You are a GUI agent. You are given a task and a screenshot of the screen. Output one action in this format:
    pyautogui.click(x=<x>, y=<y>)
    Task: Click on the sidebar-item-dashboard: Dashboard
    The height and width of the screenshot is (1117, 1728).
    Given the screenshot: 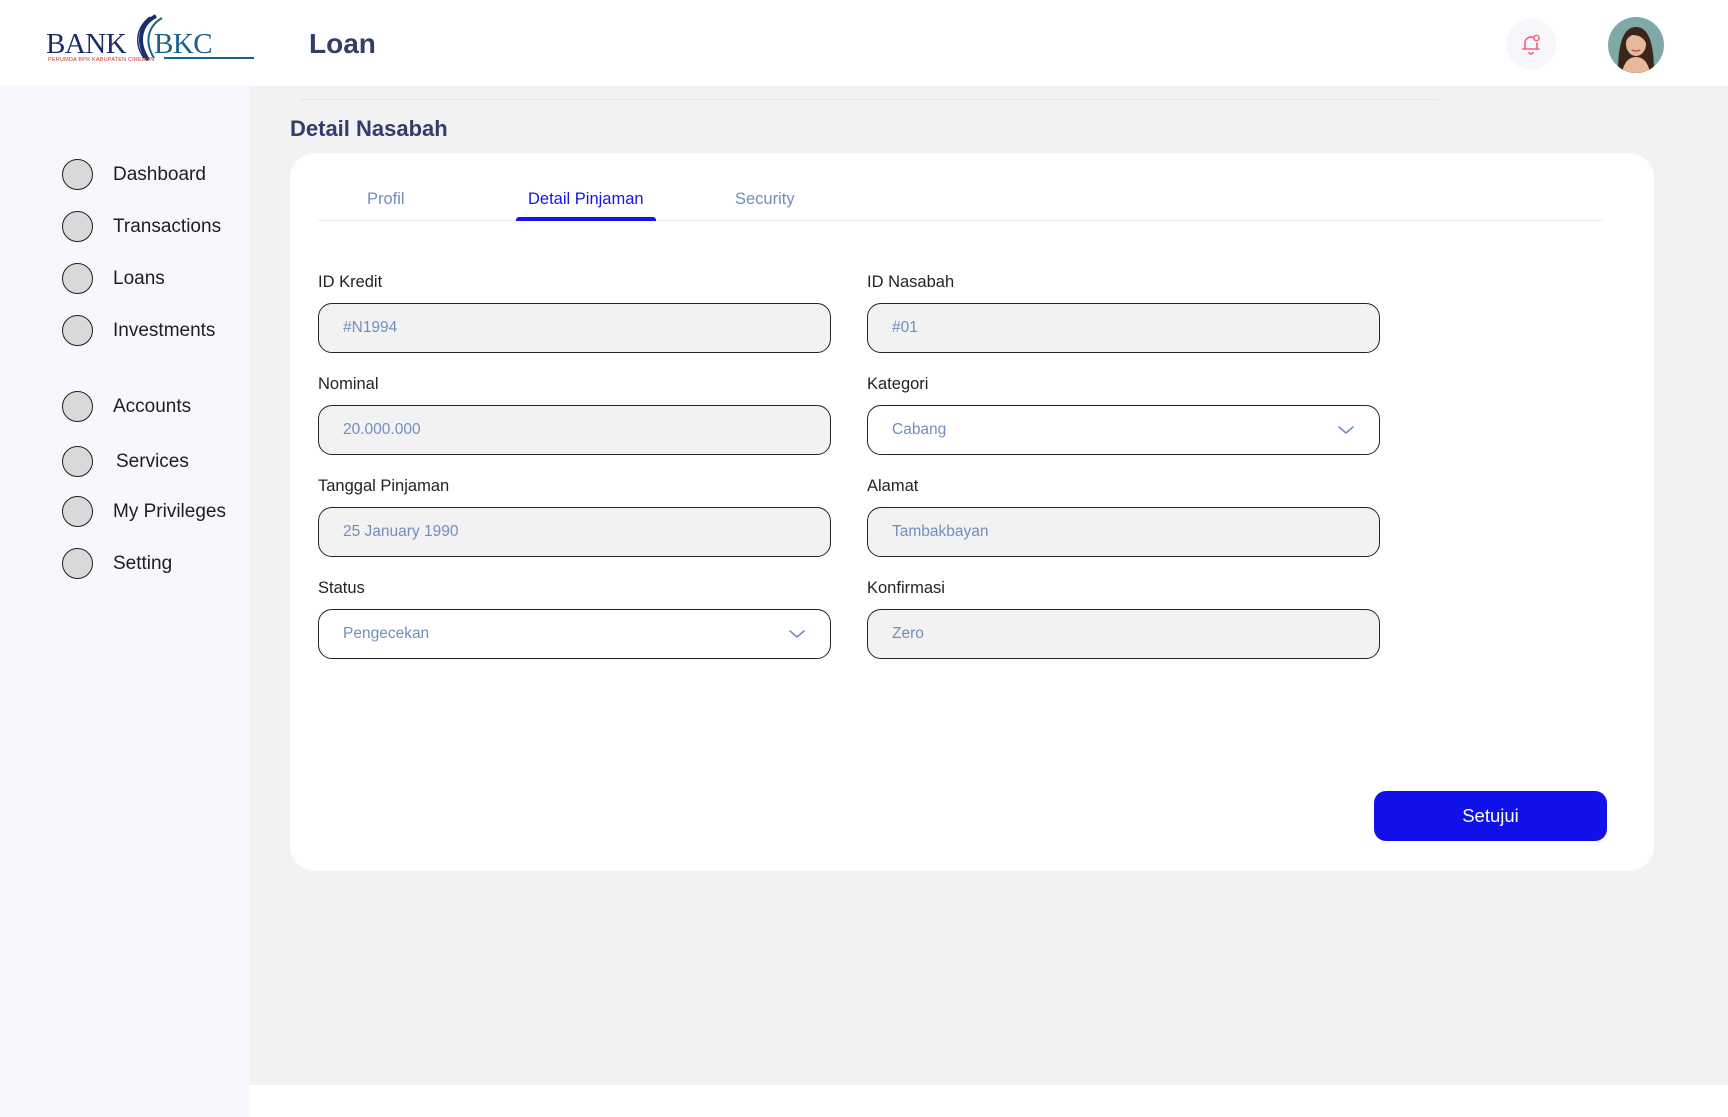 What is the action you would take?
    pyautogui.click(x=134, y=174)
    